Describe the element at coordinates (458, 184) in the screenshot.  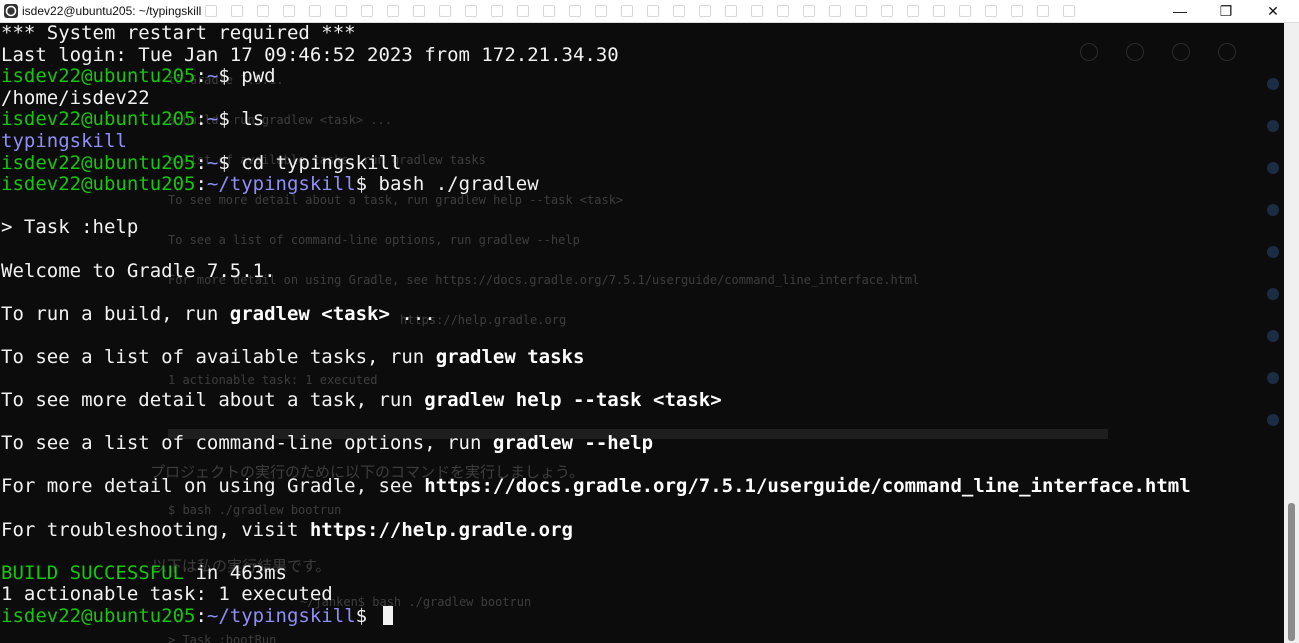
I see `command-text: bash ./gradlew` at that location.